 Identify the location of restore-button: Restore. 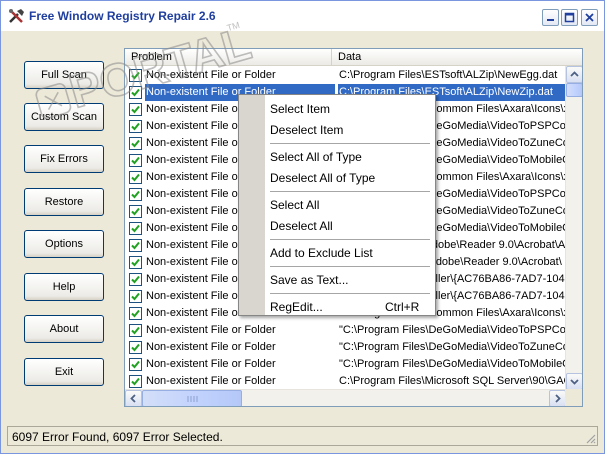
(64, 202).